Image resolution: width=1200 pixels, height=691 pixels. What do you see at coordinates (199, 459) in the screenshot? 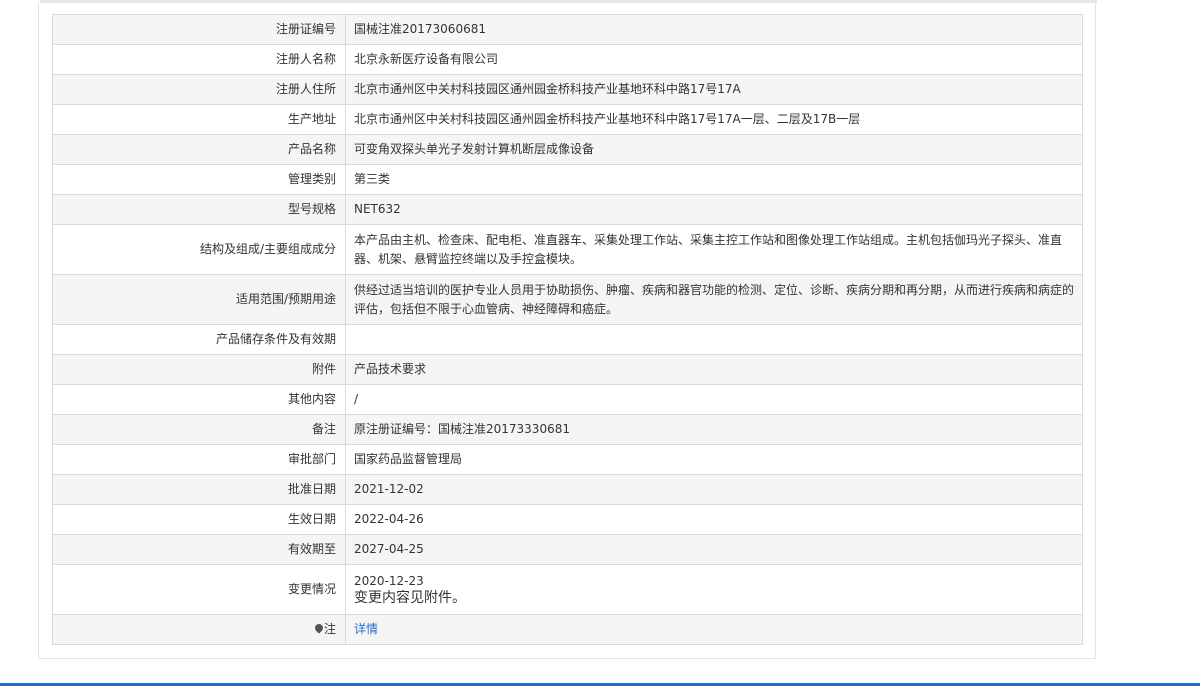
I see `row-label: 审批部门` at bounding box center [199, 459].